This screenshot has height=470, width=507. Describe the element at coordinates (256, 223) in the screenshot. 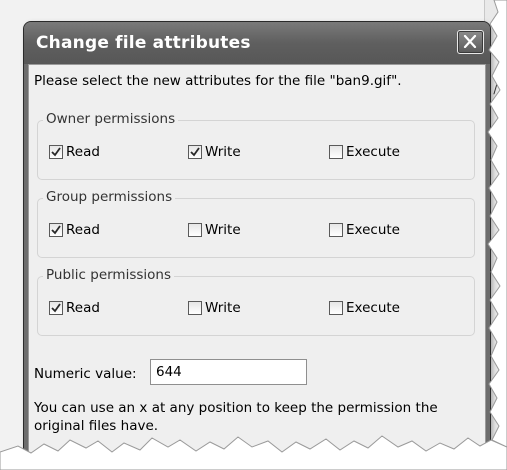

I see `group-permissions-group: Group permissions Read Write Execute` at that location.